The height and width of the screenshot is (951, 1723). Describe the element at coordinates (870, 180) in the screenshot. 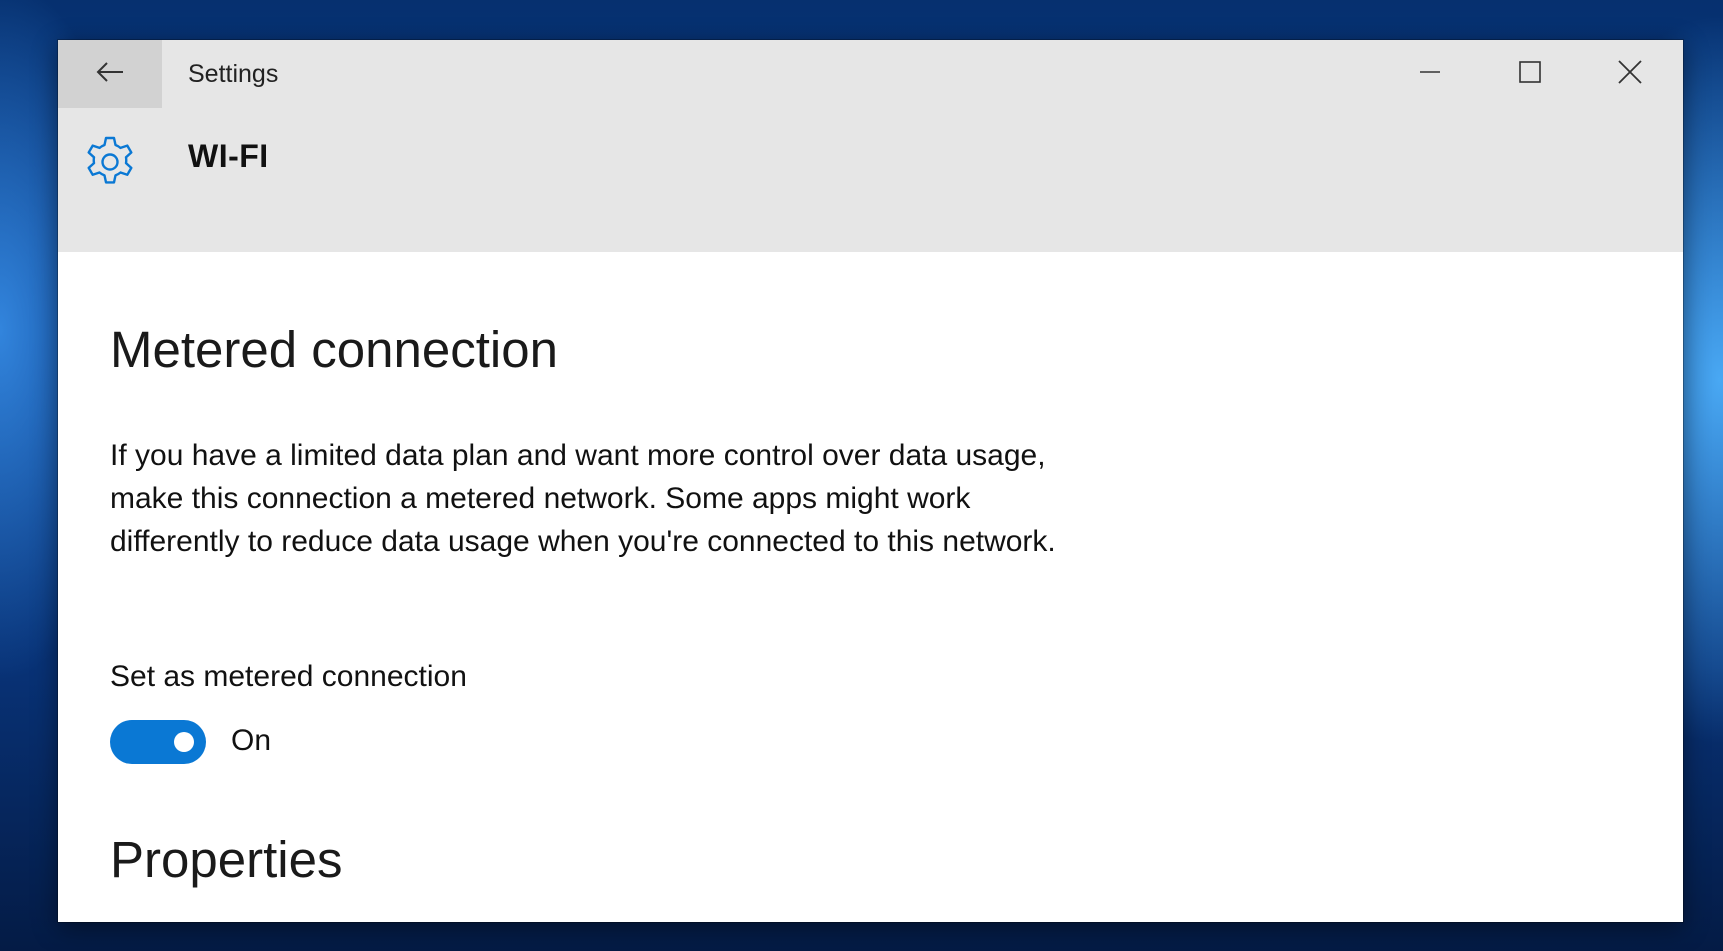

I see `page-header: WI-FI` at that location.